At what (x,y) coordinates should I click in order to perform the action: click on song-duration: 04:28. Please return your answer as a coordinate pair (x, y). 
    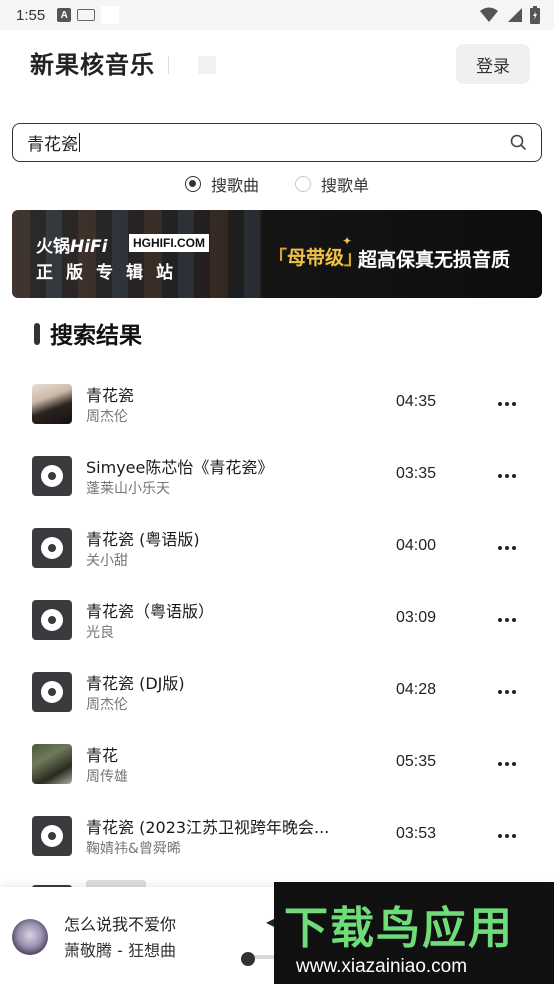
    Looking at the image, I should click on (416, 689).